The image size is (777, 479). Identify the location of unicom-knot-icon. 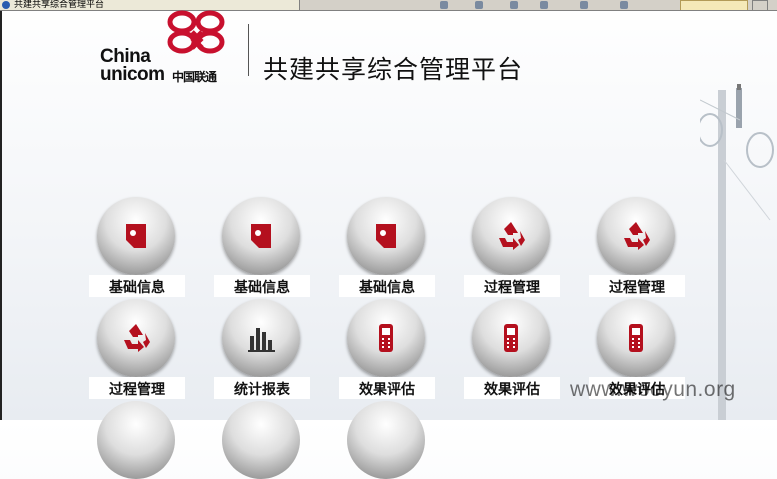
(196, 32).